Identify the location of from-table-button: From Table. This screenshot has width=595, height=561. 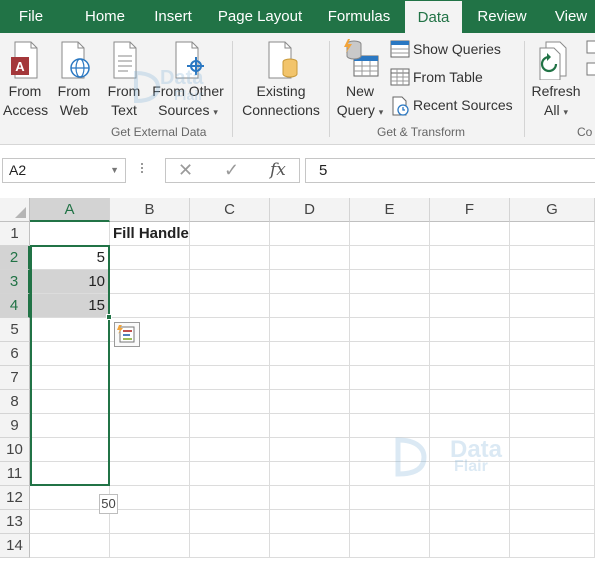
(455, 77).